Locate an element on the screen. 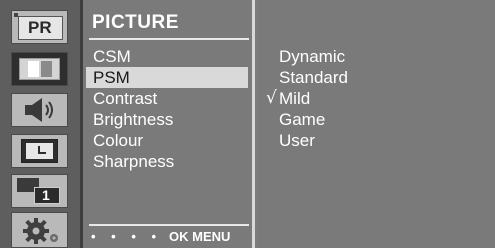 Image resolution: width=495 pixels, height=248 pixels. option-icon: 1 is located at coordinates (39, 191).